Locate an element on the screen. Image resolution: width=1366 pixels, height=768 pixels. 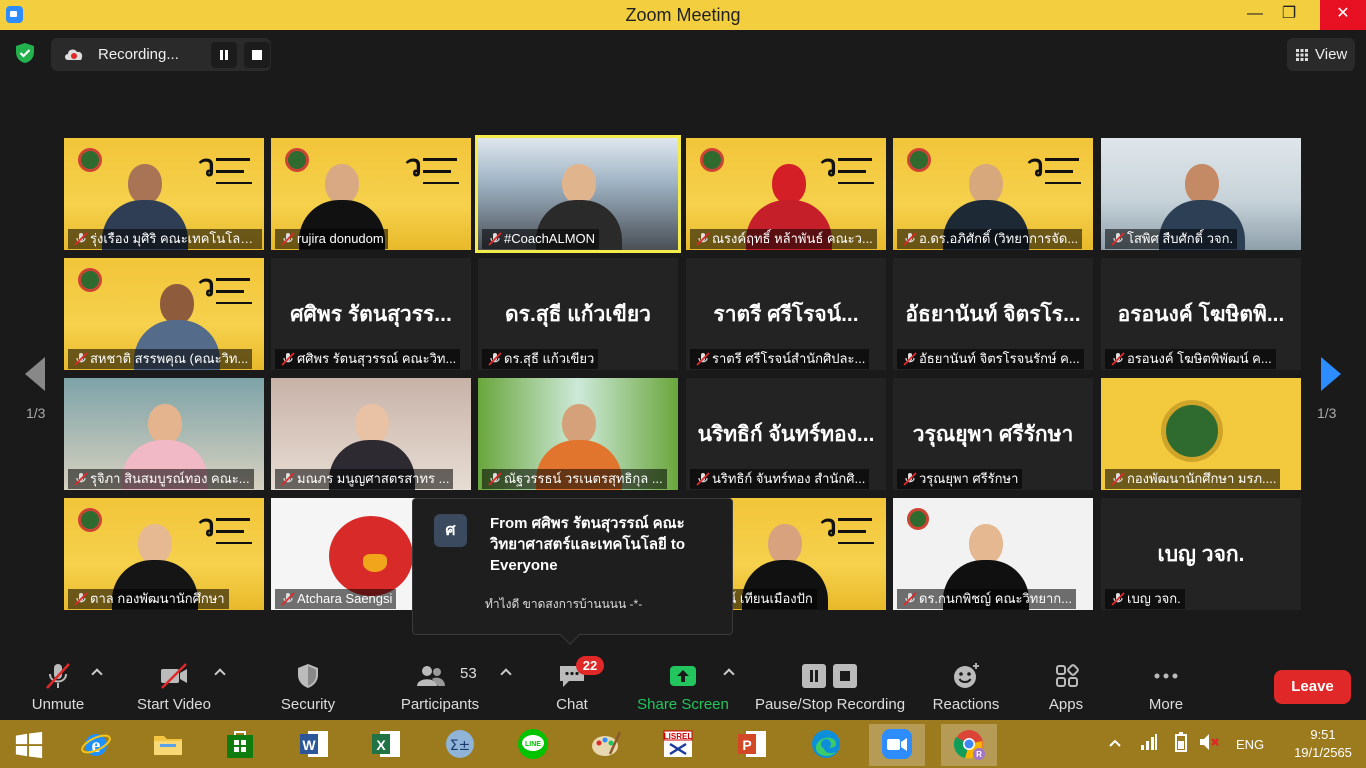
security-button: Security is located at coordinates (308, 684).